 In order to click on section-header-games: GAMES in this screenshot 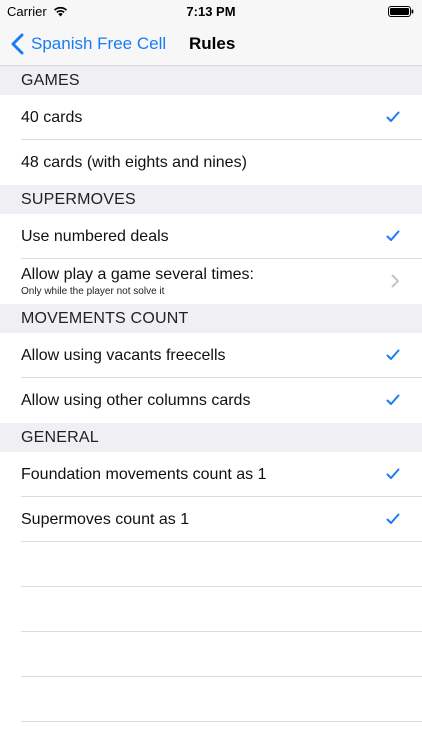, I will do `click(211, 80)`.